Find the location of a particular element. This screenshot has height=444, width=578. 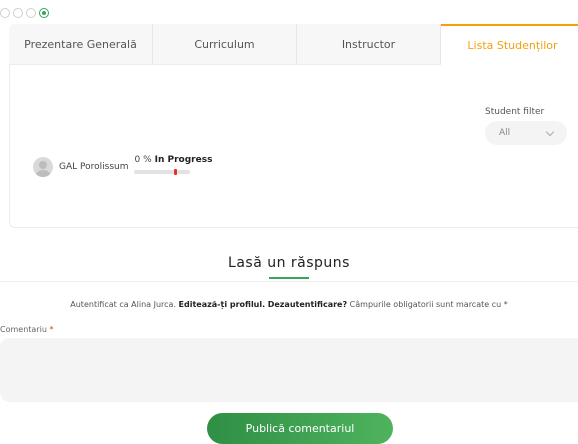

required-fields-note: Câmpurile obligatorii sunt marcate cu is located at coordinates (425, 304).